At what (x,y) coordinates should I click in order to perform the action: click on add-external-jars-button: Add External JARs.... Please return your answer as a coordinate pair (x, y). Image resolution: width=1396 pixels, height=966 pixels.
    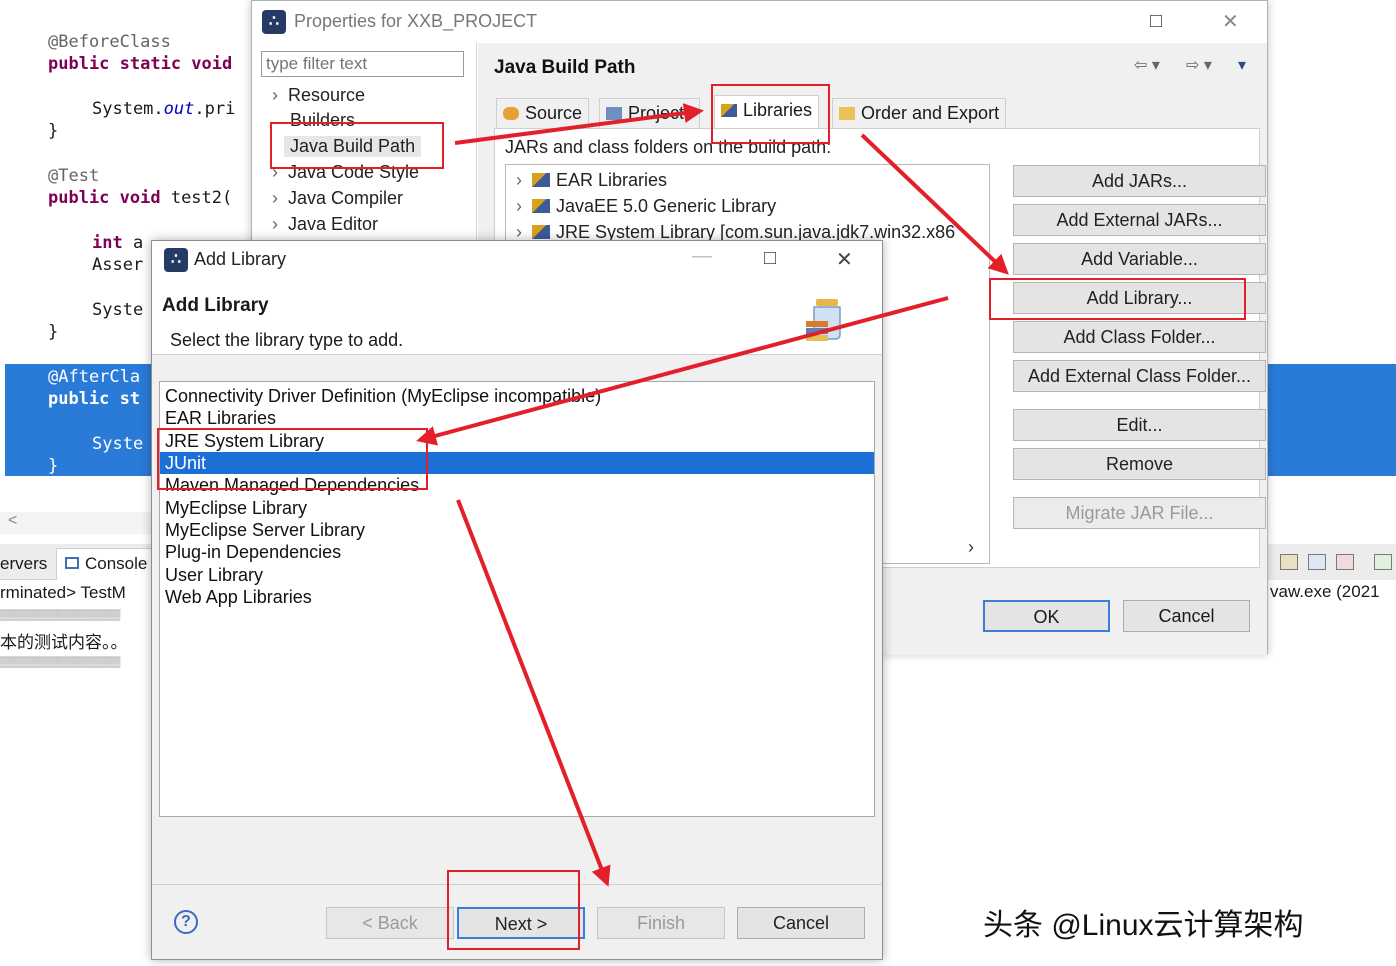
    Looking at the image, I should click on (1139, 220).